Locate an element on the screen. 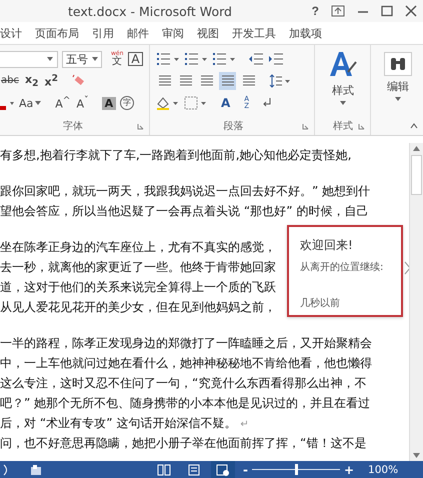  binoculars-icon is located at coordinates (398, 64).